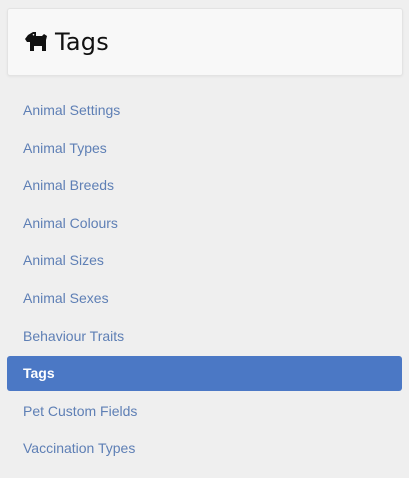 Image resolution: width=409 pixels, height=478 pixels. Describe the element at coordinates (82, 42) in the screenshot. I see `page-title: Tags` at that location.